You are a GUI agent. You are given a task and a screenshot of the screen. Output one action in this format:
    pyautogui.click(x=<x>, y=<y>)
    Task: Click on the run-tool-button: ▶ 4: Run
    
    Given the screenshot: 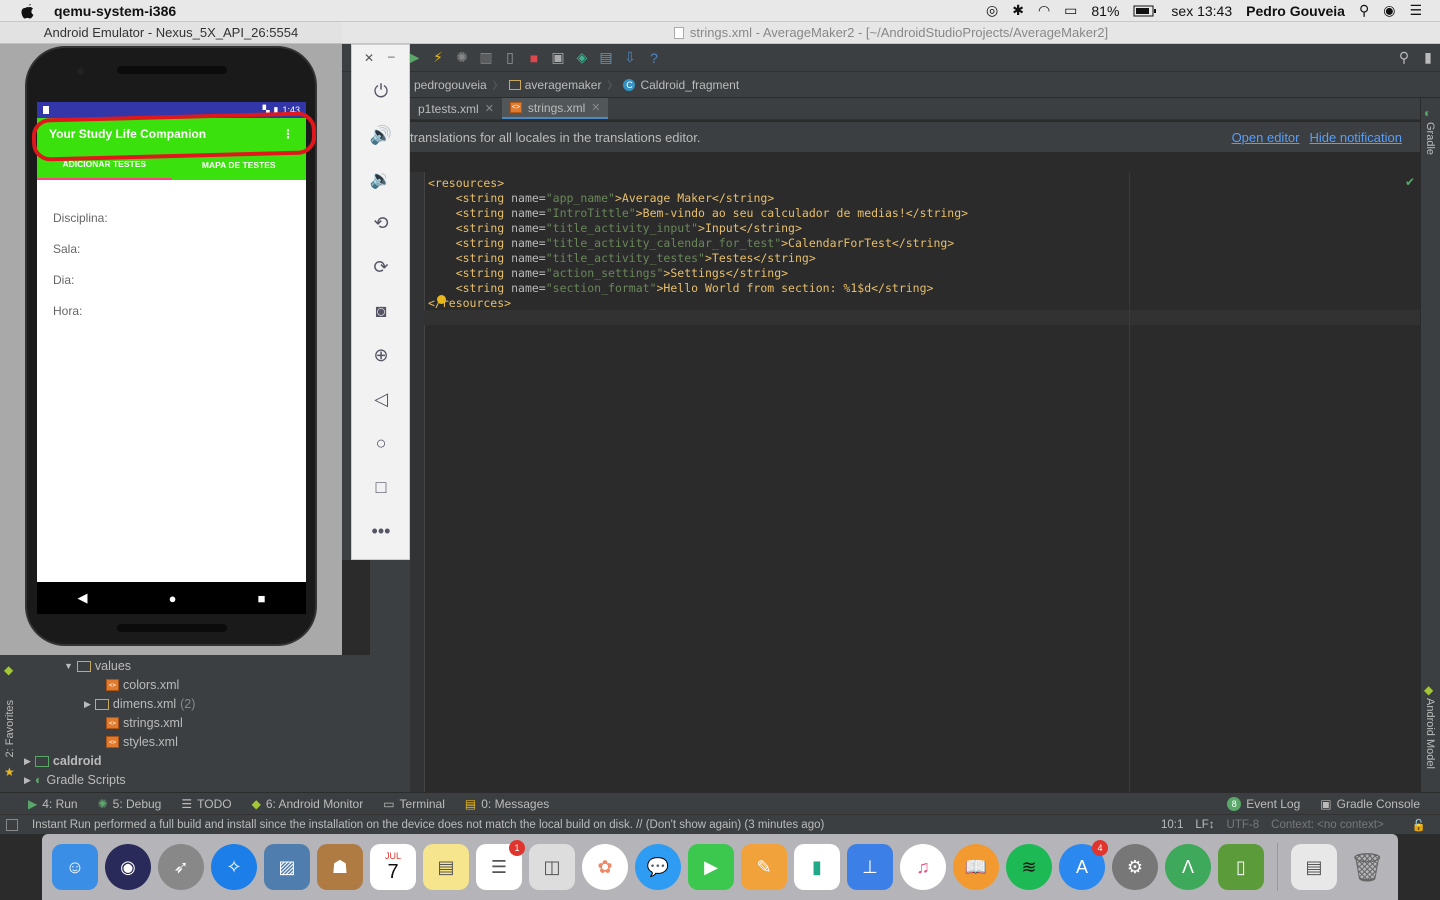 What is the action you would take?
    pyautogui.click(x=53, y=804)
    